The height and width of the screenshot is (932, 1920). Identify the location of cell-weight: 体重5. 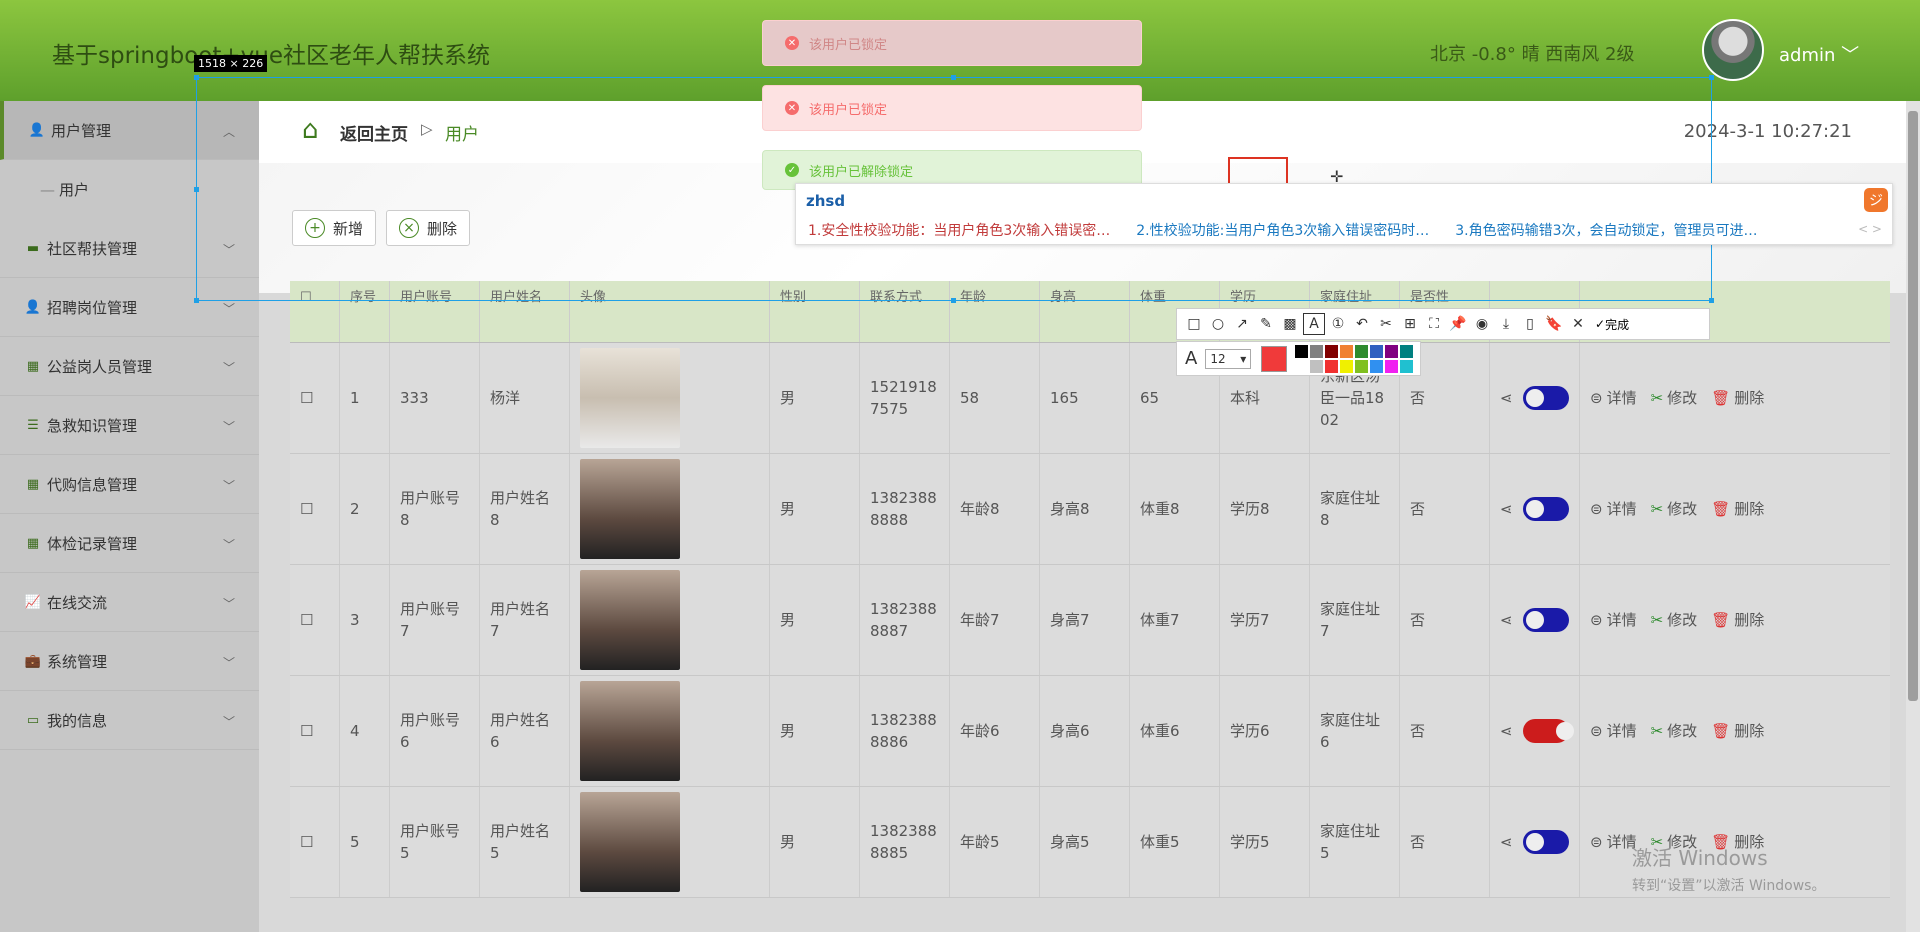
(1175, 842).